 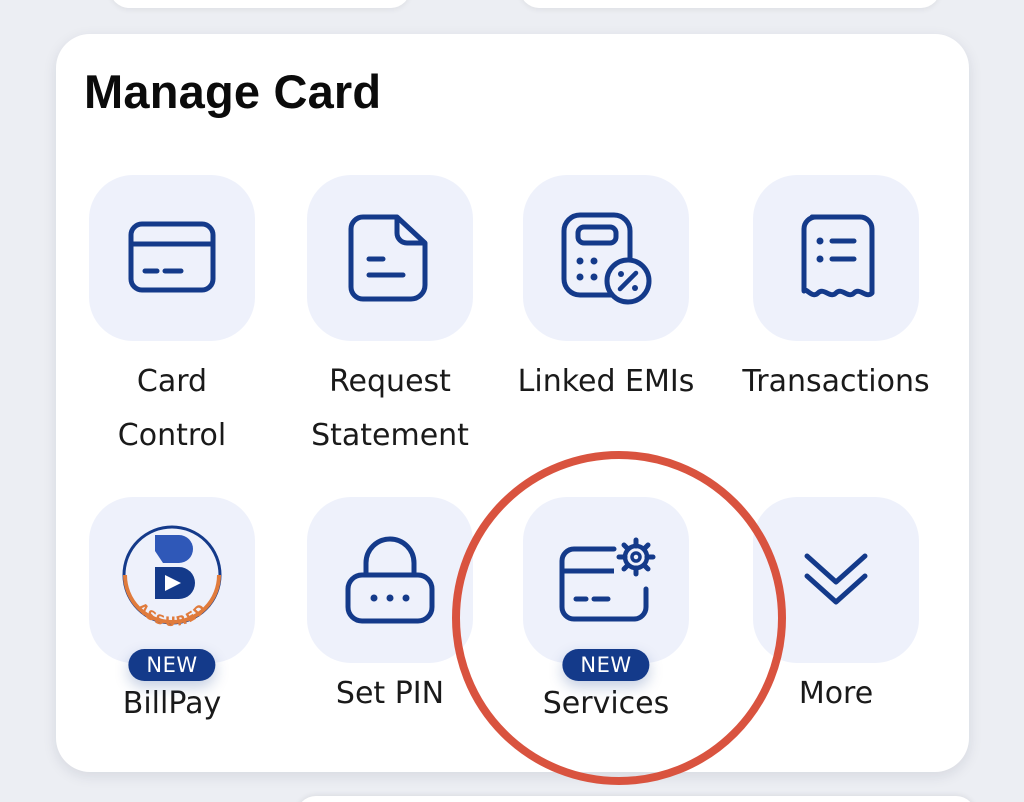 What do you see at coordinates (636, 799) in the screenshot?
I see `partial-card-bottom` at bounding box center [636, 799].